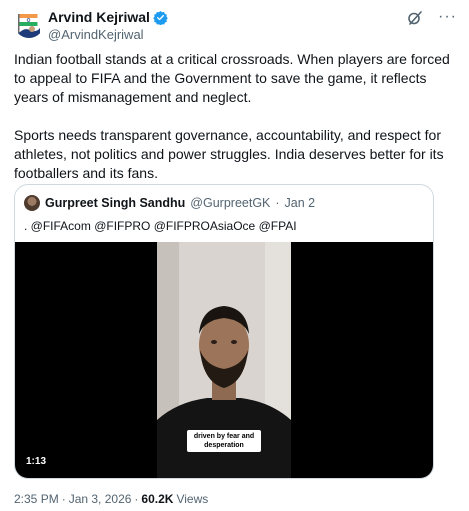 The image size is (469, 511). Describe the element at coordinates (192, 499) in the screenshot. I see `views-label: Views` at that location.